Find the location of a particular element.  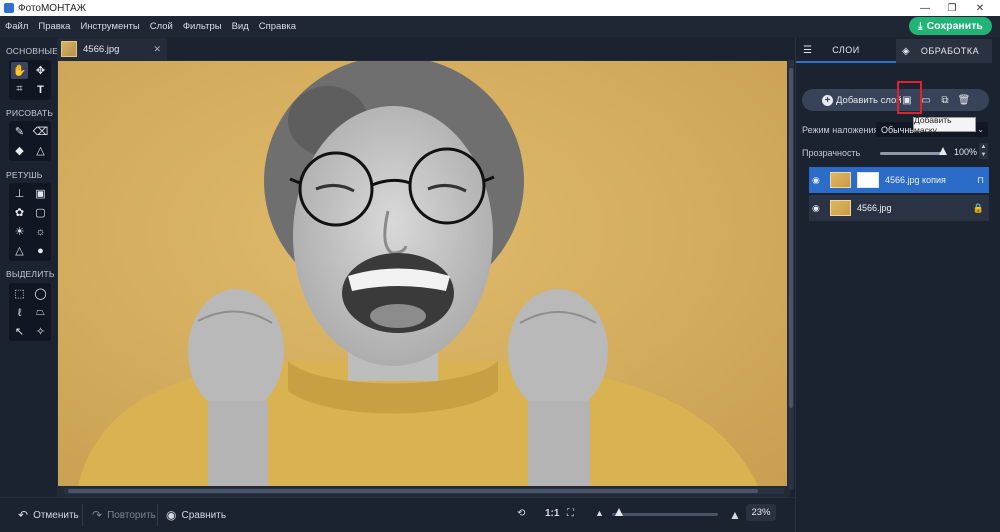

plus-icon: + is located at coordinates (827, 100).